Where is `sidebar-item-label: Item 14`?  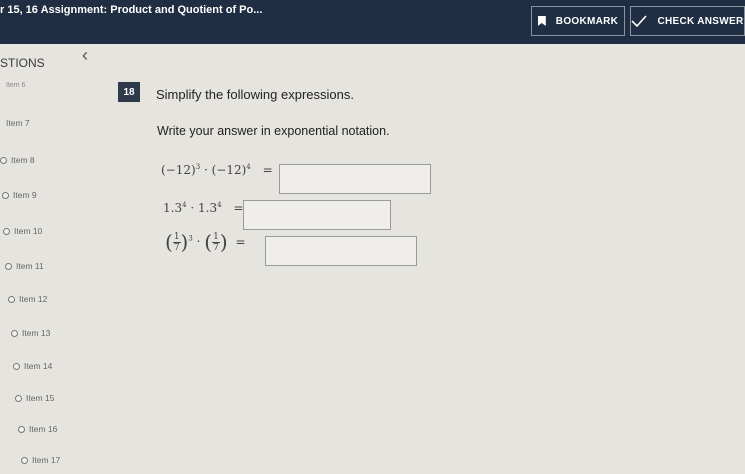
sidebar-item-label: Item 14 is located at coordinates (38, 366).